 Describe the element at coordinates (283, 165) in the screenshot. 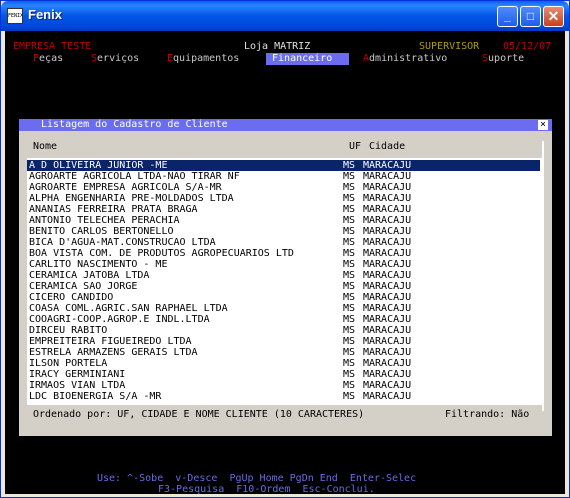

I see `table-row: A D OLIVEIRA JUNIOR -ME MS MARACAJU` at that location.